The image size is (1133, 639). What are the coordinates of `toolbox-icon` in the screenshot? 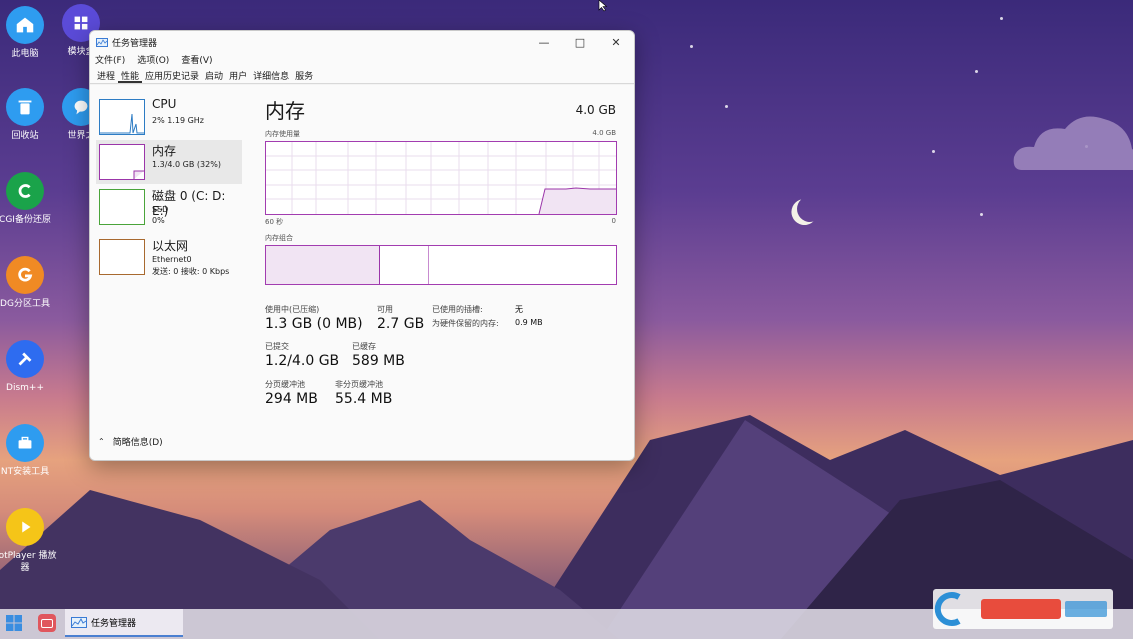 It's located at (25, 443).